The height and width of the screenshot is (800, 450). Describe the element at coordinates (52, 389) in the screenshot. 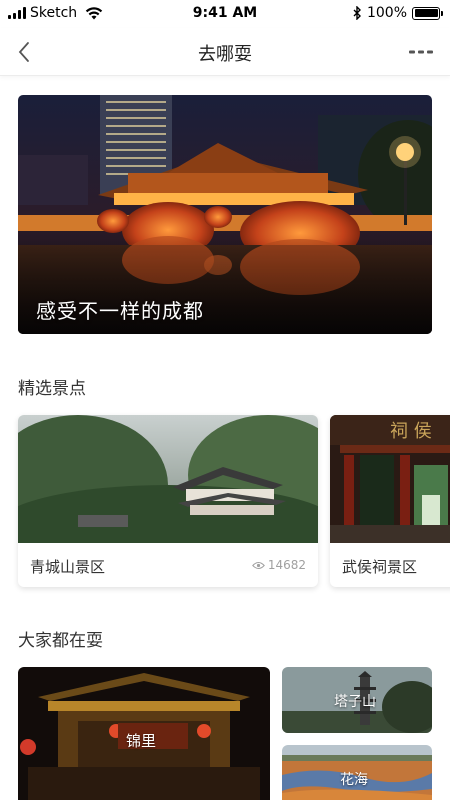

I see `featured-section-title: 精选景点` at that location.